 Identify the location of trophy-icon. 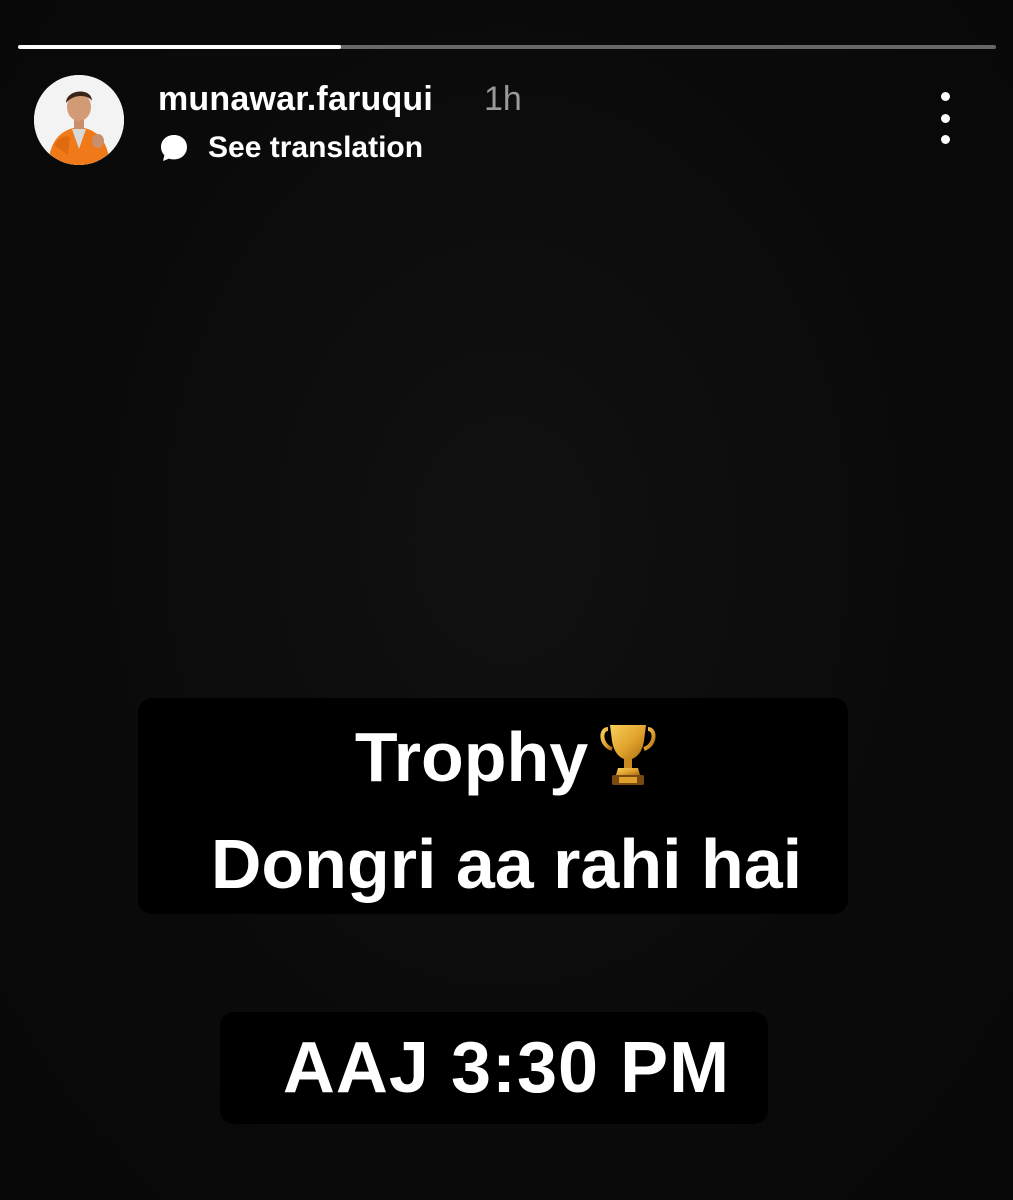
(628, 754).